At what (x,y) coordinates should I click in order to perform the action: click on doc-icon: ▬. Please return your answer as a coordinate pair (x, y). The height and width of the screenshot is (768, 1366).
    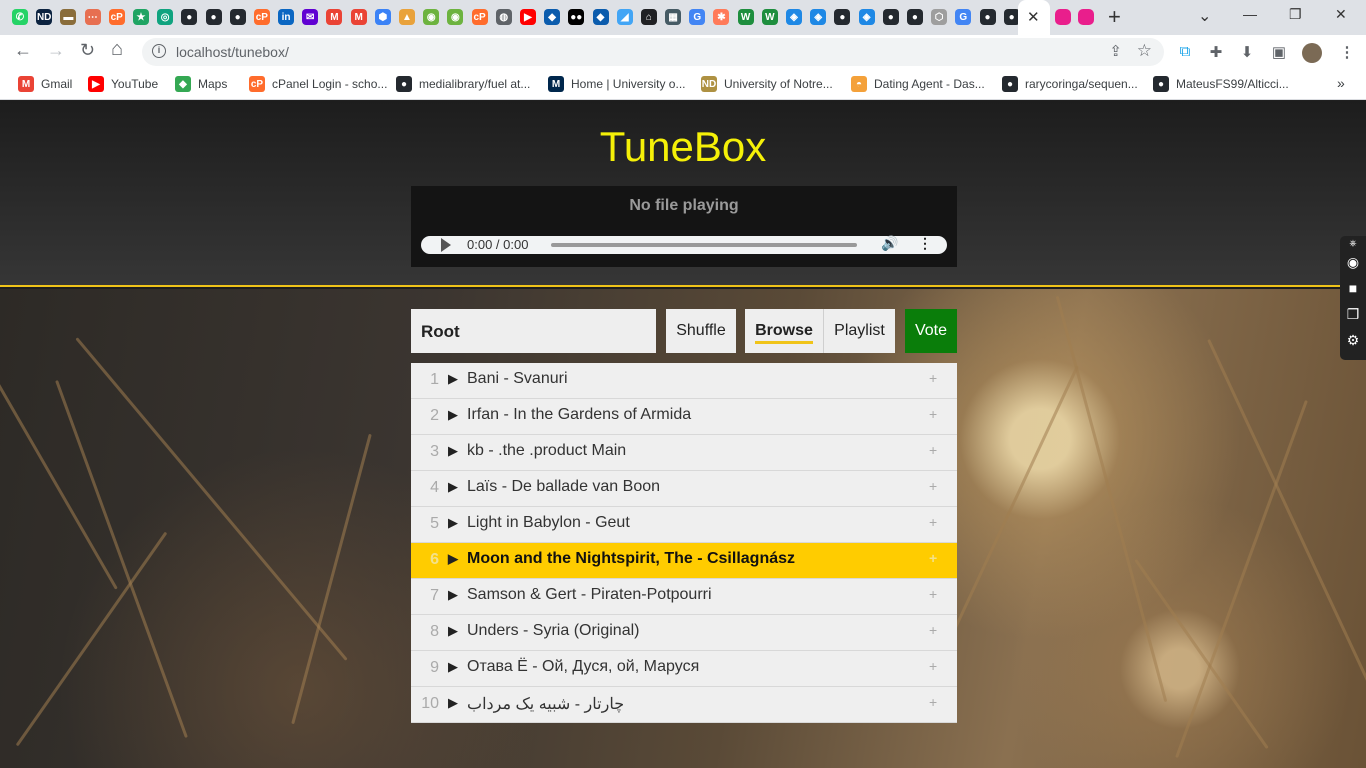
    Looking at the image, I should click on (68, 17).